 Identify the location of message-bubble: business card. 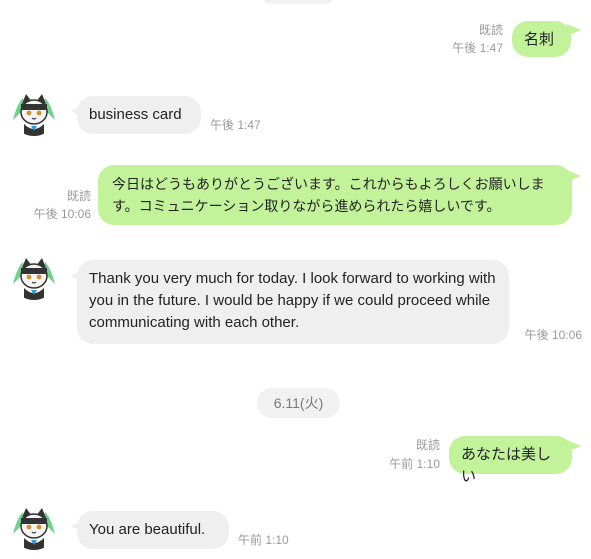
(139, 115).